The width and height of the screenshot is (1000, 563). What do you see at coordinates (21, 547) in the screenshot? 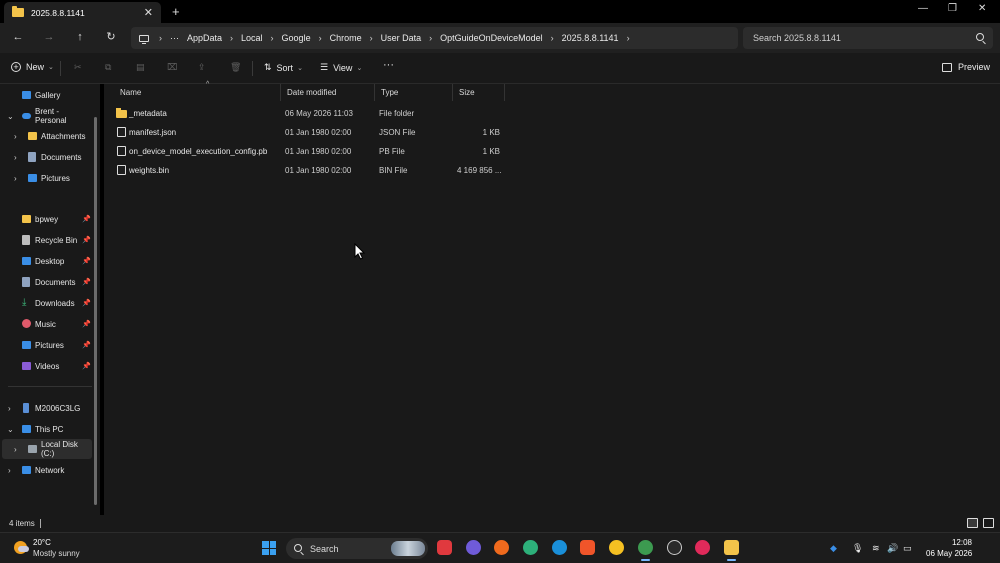
I see `weather-icon` at bounding box center [21, 547].